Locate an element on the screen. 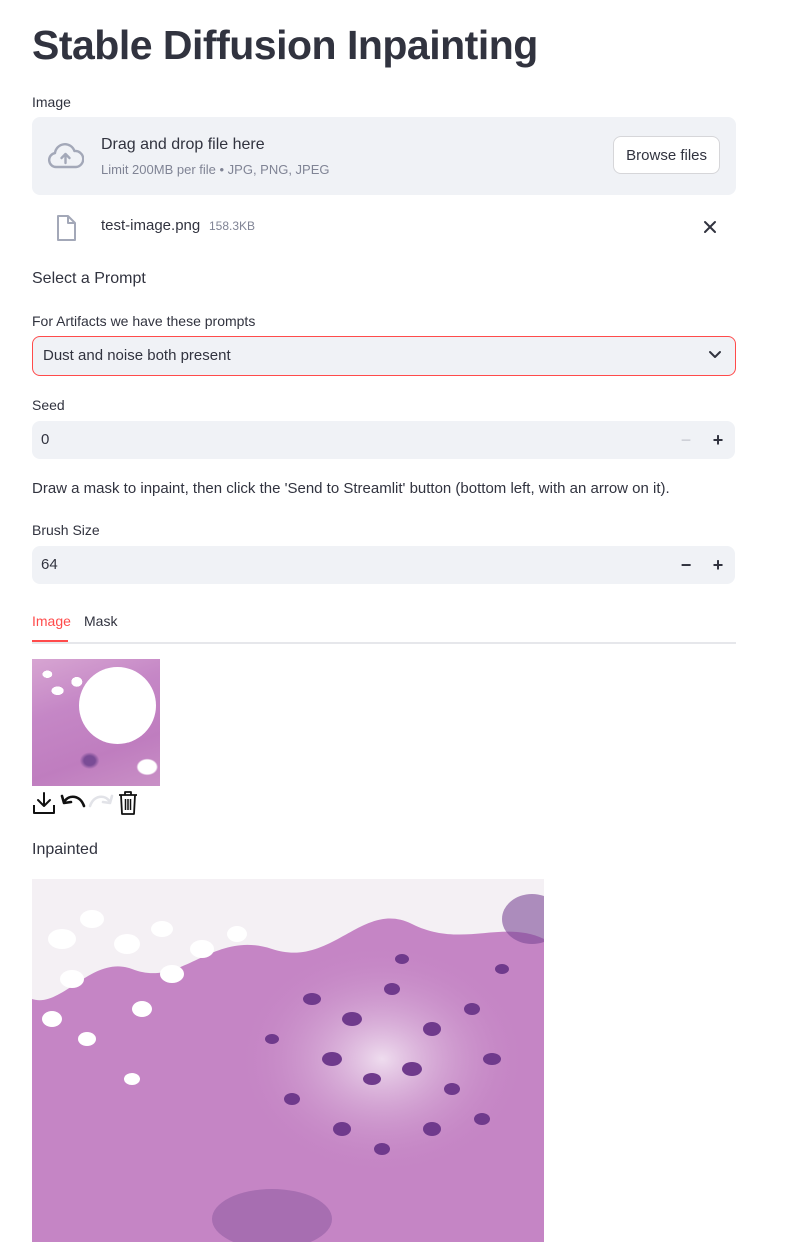  tab-image: Image is located at coordinates (51, 621).